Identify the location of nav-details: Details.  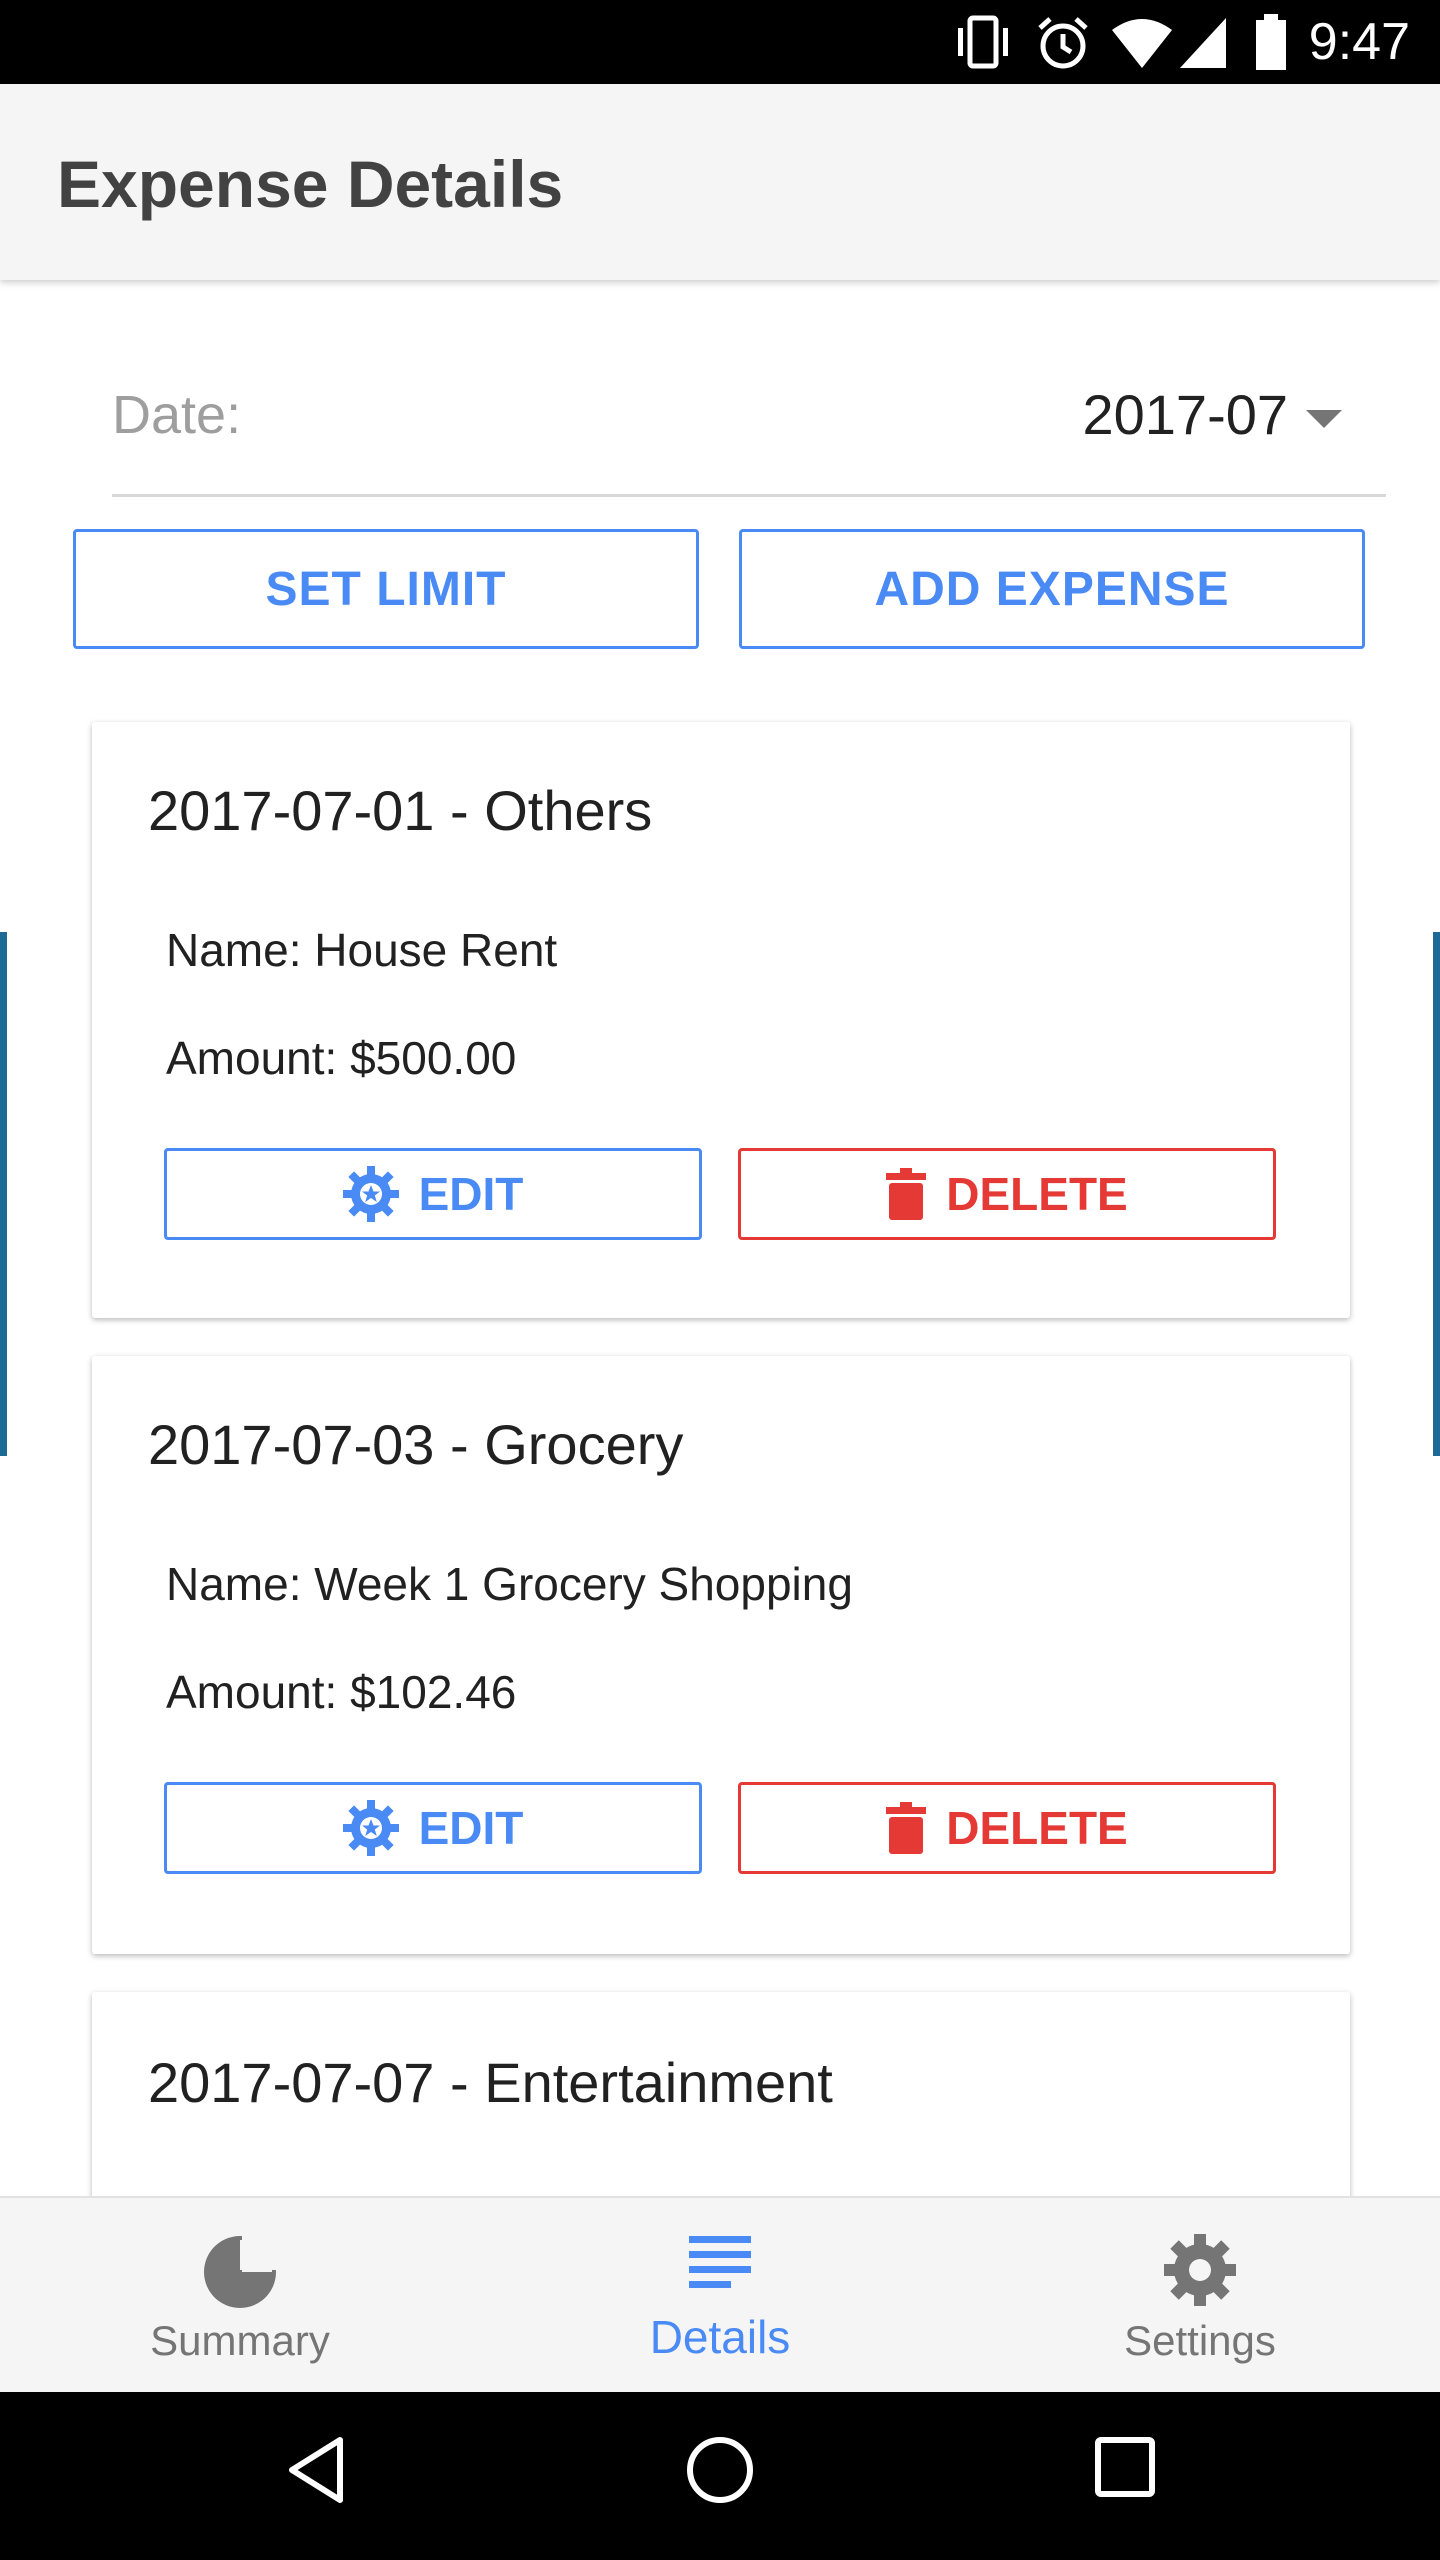
(720, 2296).